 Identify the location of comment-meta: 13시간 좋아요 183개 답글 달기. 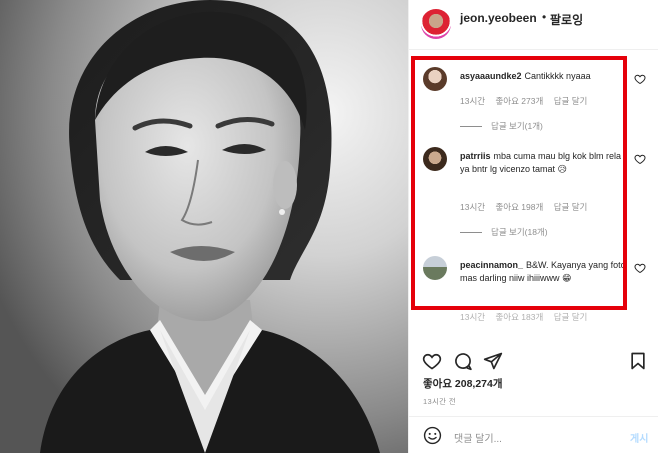
(527, 317).